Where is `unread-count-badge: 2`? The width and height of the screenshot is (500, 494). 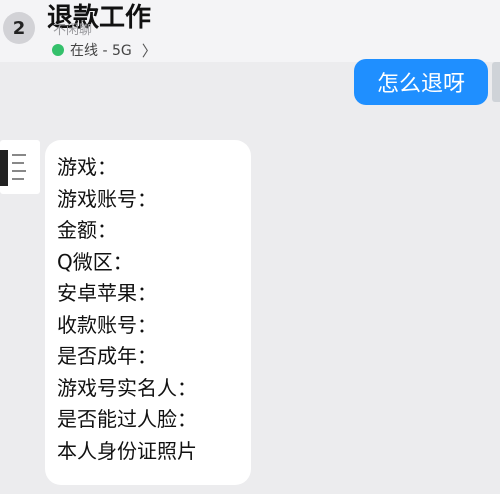
unread-count-badge: 2 is located at coordinates (19, 28).